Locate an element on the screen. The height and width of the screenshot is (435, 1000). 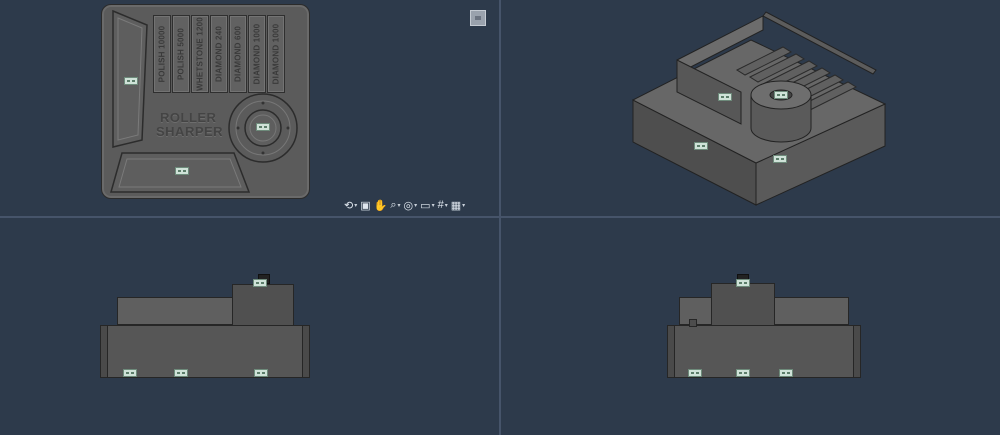
slot-7: DIAMOND 1000 is located at coordinates (276, 54).